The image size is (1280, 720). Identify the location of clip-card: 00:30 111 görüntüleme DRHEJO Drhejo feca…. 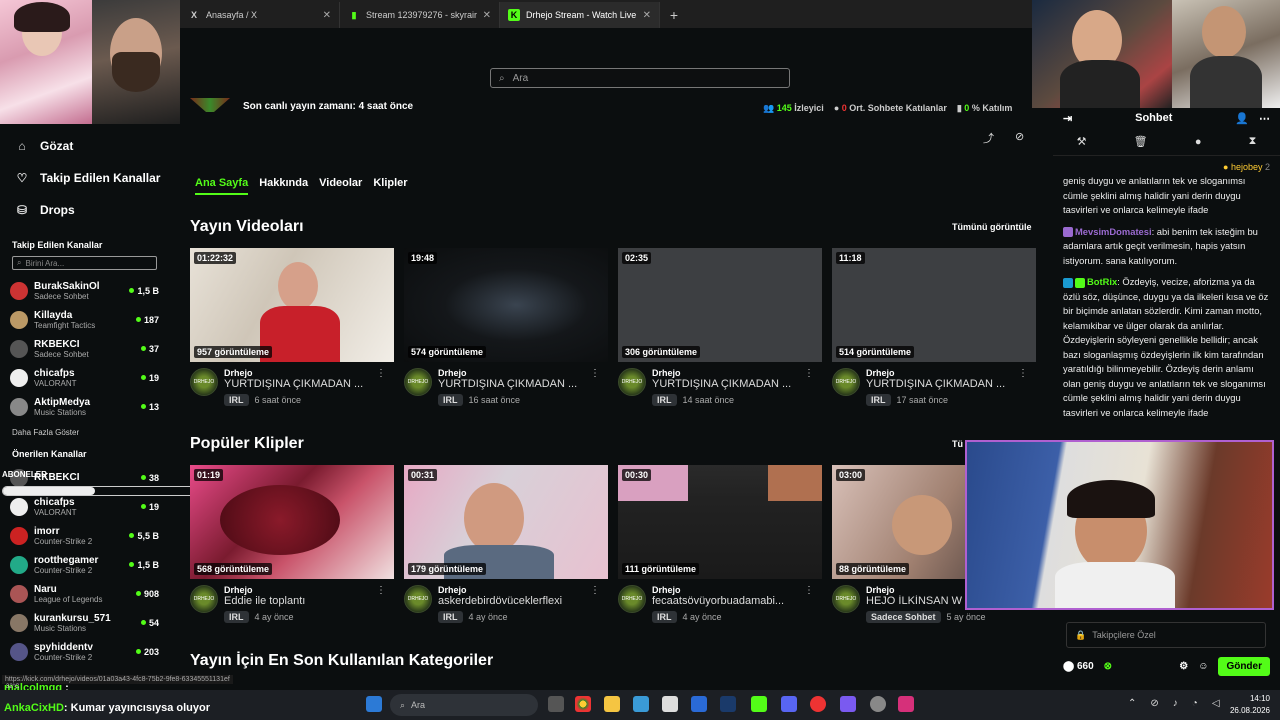
(720, 544).